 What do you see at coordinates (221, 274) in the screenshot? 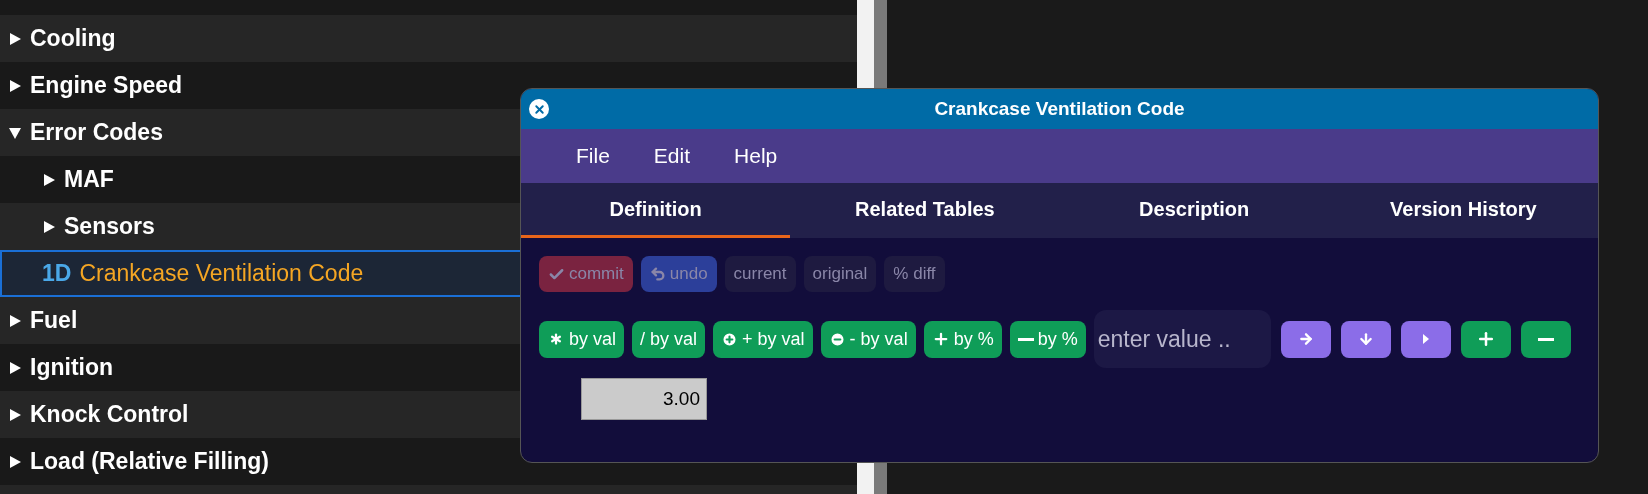
I see `tree-item-label: Crankcase Ventilation Code` at bounding box center [221, 274].